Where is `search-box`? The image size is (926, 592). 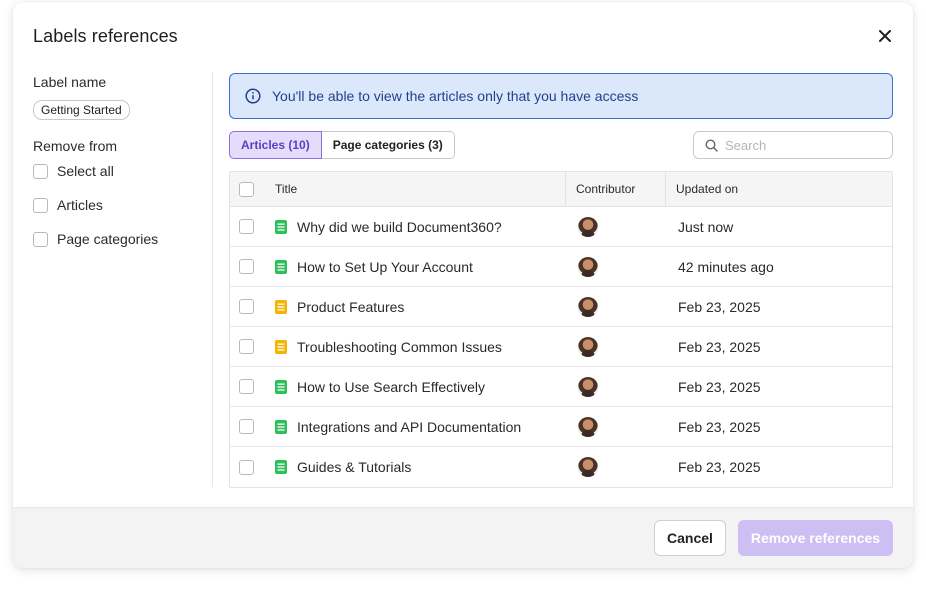 search-box is located at coordinates (793, 145).